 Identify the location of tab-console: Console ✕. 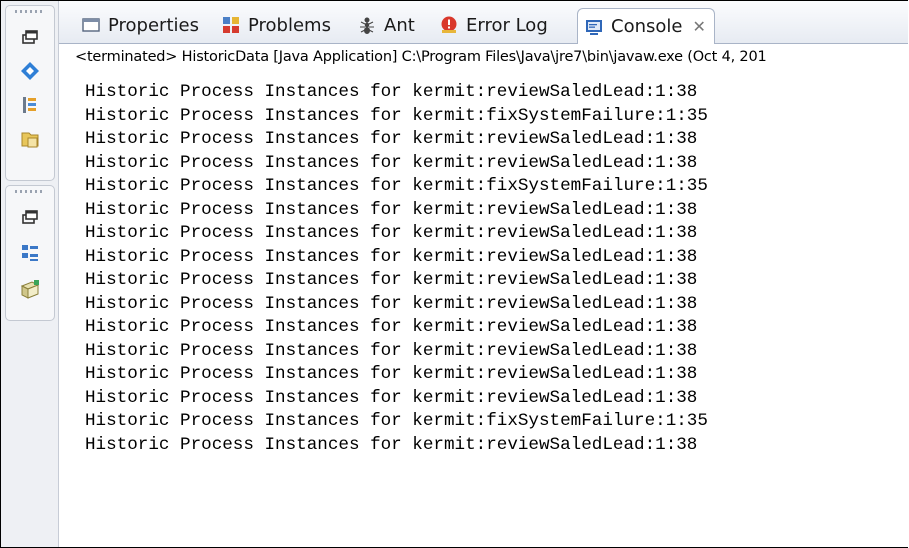
(646, 26).